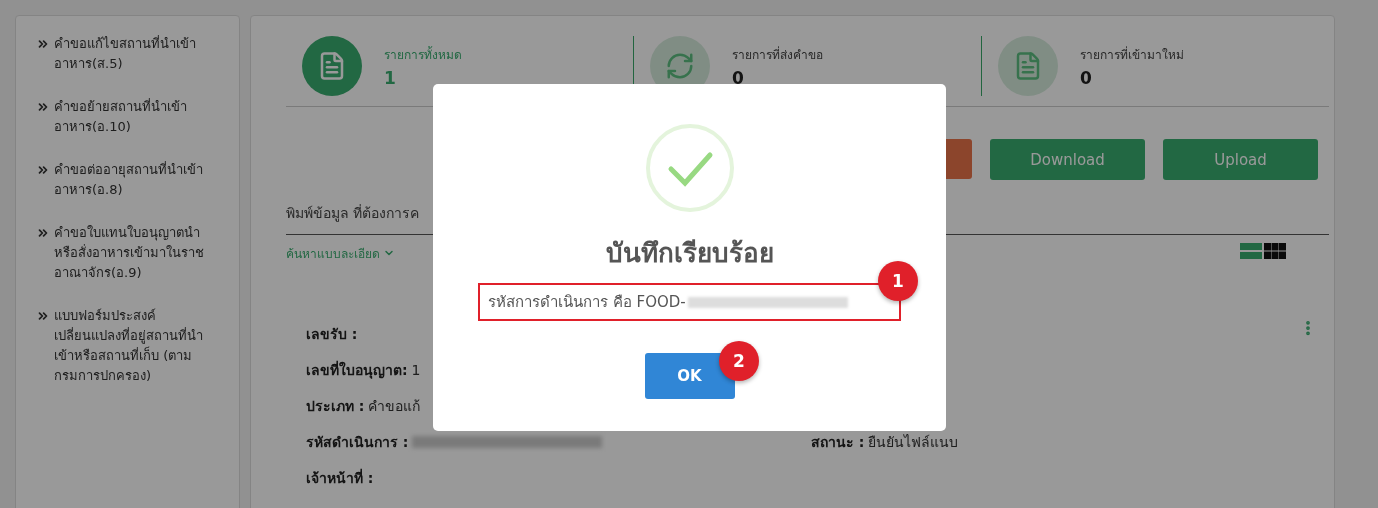 Image resolution: width=1378 pixels, height=508 pixels. I want to click on stat-label: รายการที่เข้ามาใหม่, so click(1132, 54).